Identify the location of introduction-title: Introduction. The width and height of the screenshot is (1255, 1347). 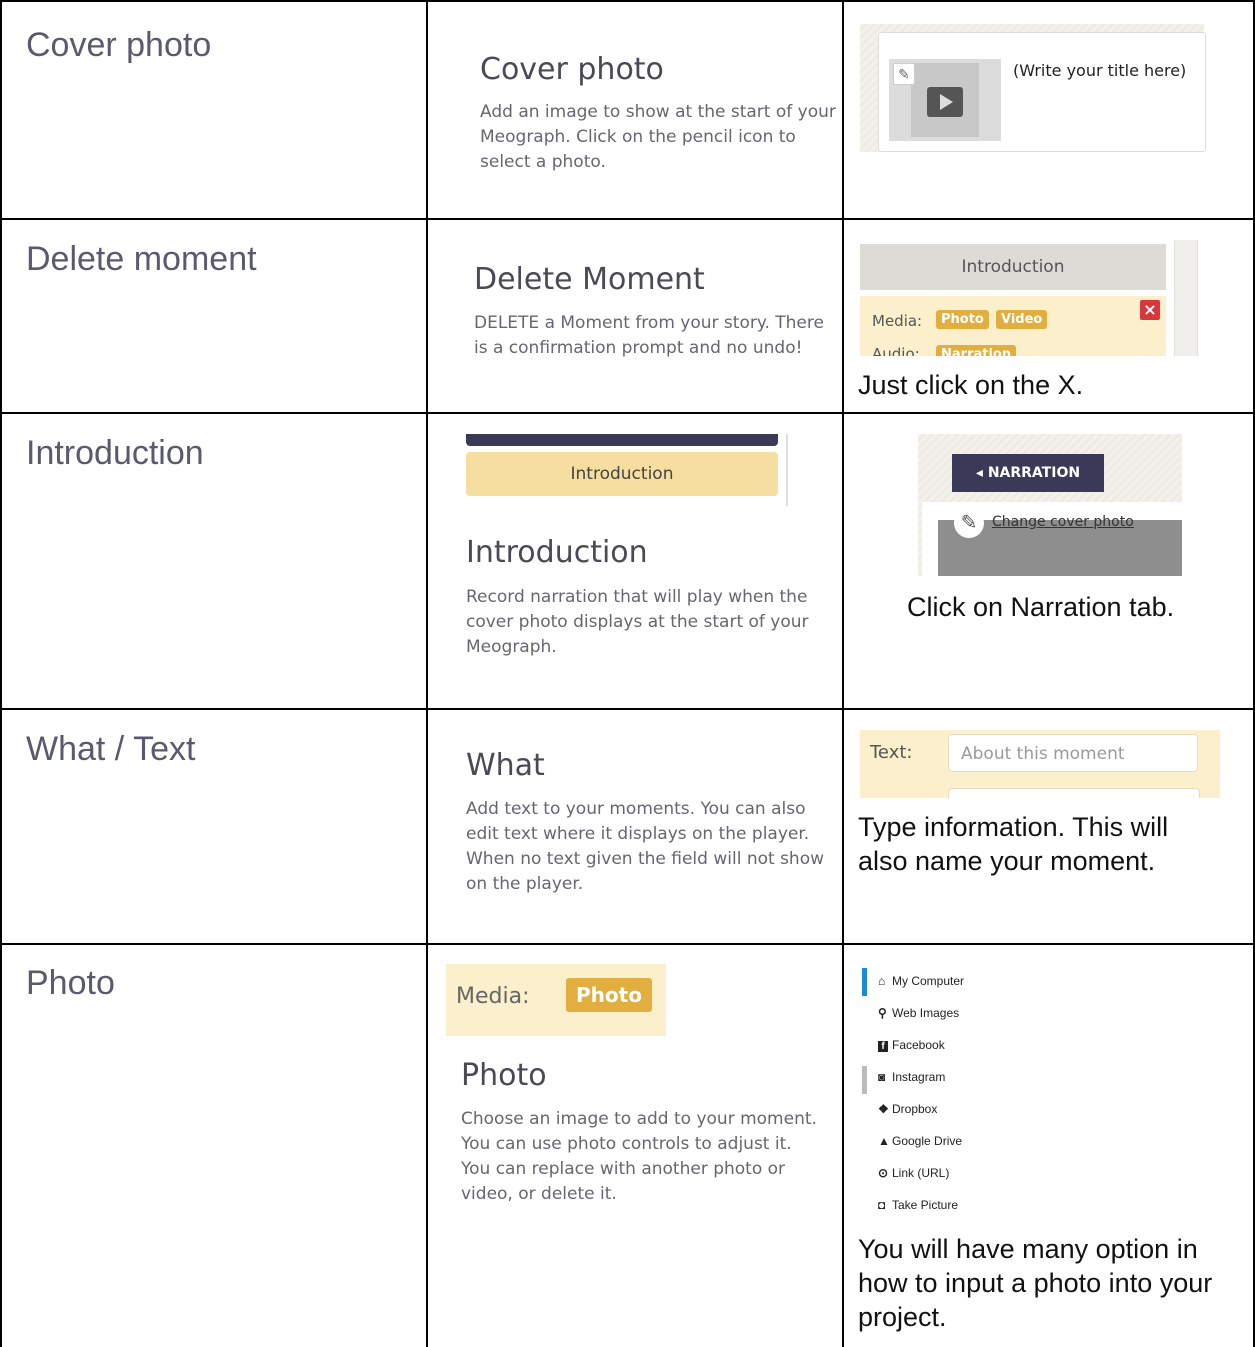
(557, 552).